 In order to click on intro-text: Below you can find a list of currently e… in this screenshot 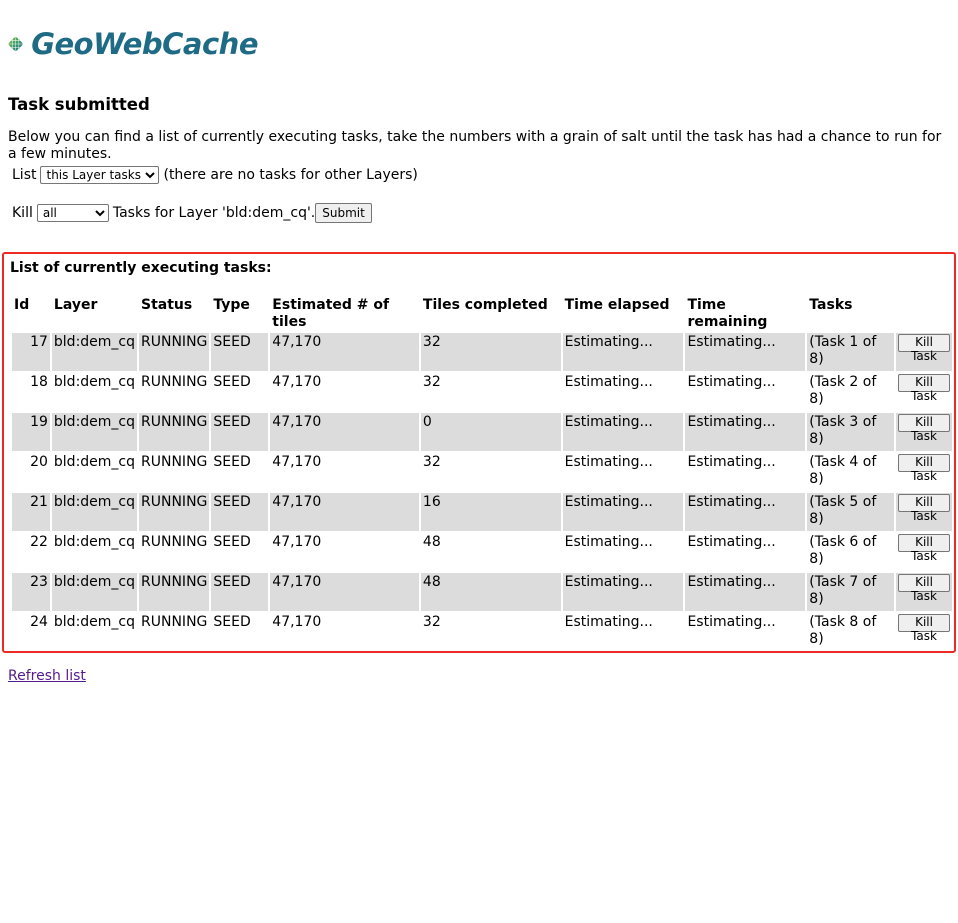, I will do `click(475, 145)`.